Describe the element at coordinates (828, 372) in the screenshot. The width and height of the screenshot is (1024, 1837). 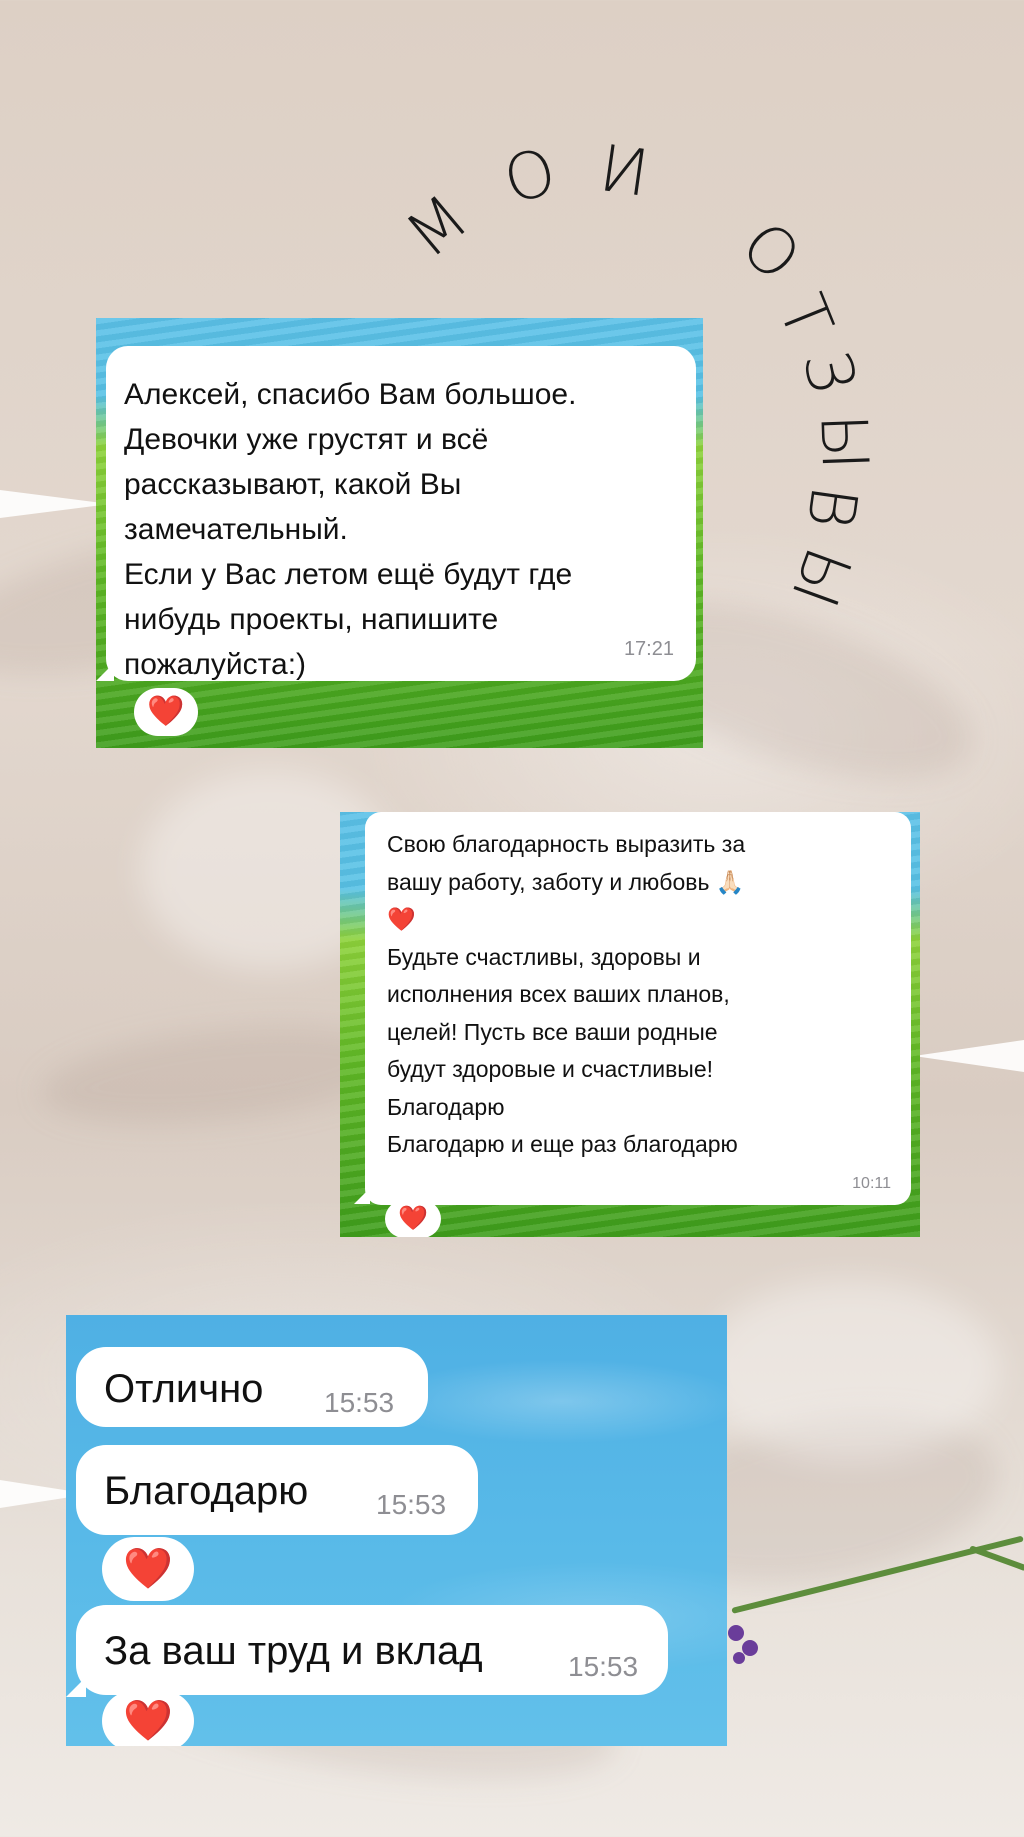
I see `title-letter: З` at that location.